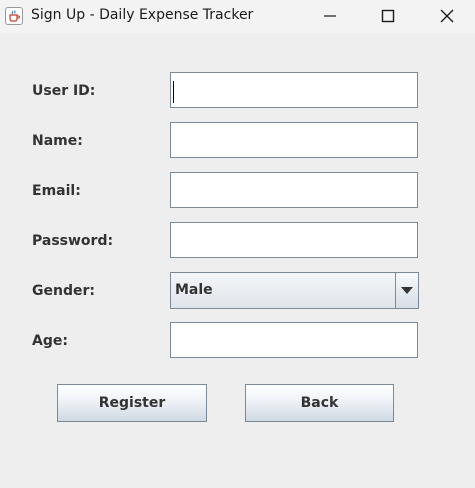  What do you see at coordinates (173, 92) in the screenshot?
I see `text-caret` at bounding box center [173, 92].